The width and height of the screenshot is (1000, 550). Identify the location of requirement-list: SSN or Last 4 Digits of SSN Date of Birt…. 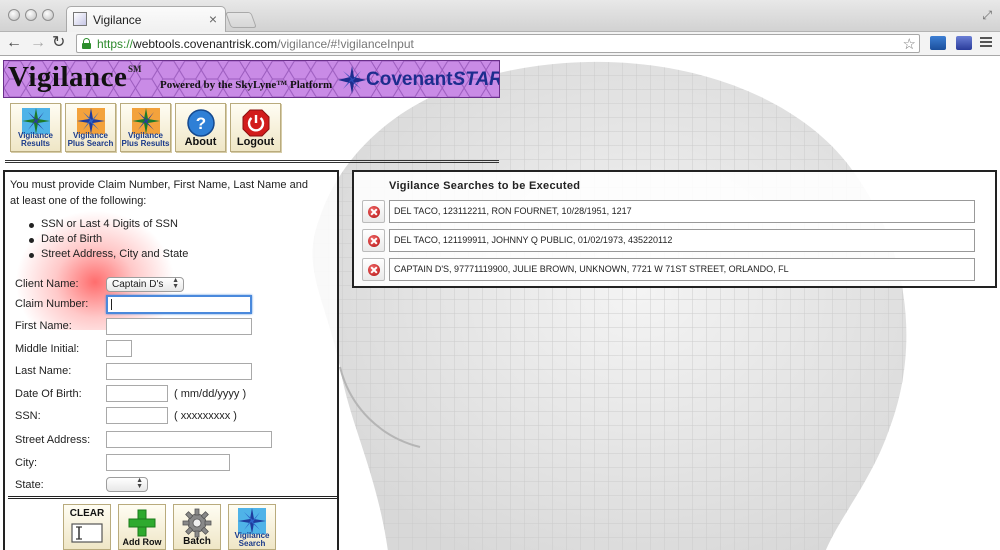
(107, 239).